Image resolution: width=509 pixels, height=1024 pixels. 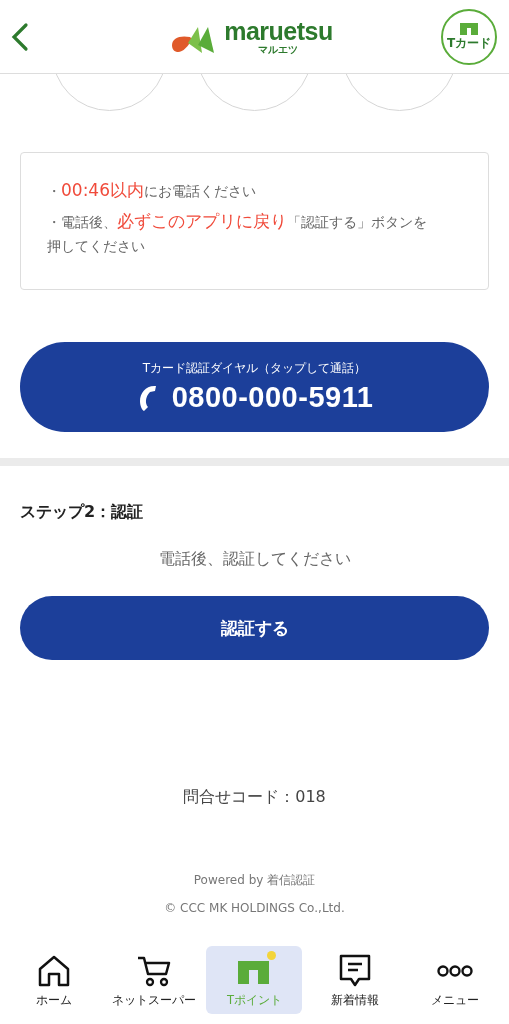 I want to click on step-title: ステップ2：認証, so click(x=82, y=512).